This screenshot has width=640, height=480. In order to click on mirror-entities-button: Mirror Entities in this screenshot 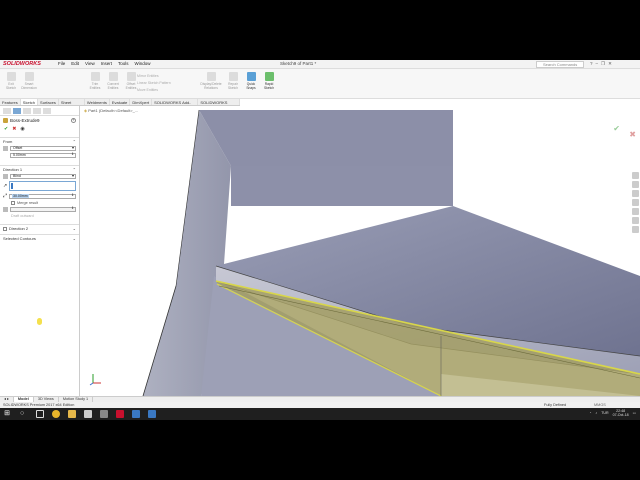, I will do `click(154, 76)`.